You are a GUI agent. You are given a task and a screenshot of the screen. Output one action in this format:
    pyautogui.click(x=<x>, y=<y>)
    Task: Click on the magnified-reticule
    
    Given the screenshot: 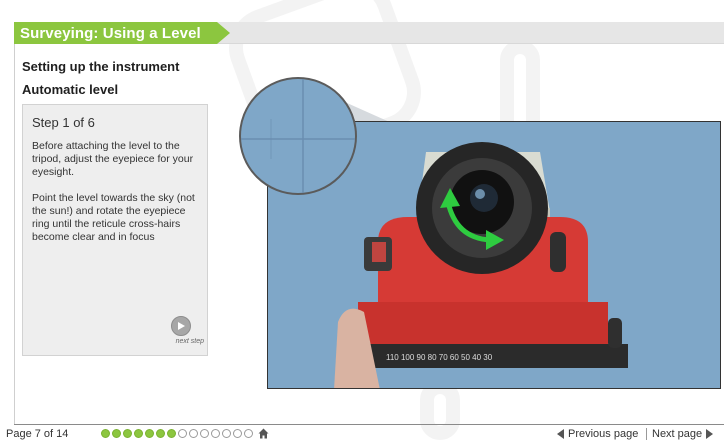 What is the action you would take?
    pyautogui.click(x=298, y=136)
    